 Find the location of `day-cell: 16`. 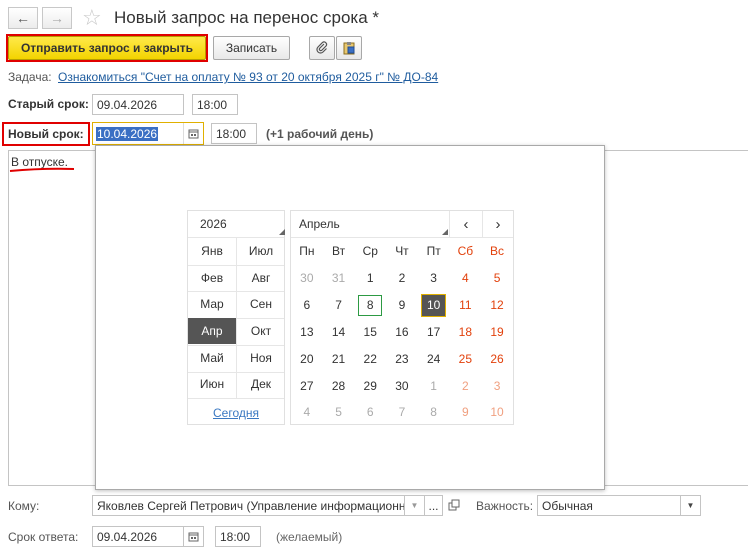

day-cell: 16 is located at coordinates (402, 332).